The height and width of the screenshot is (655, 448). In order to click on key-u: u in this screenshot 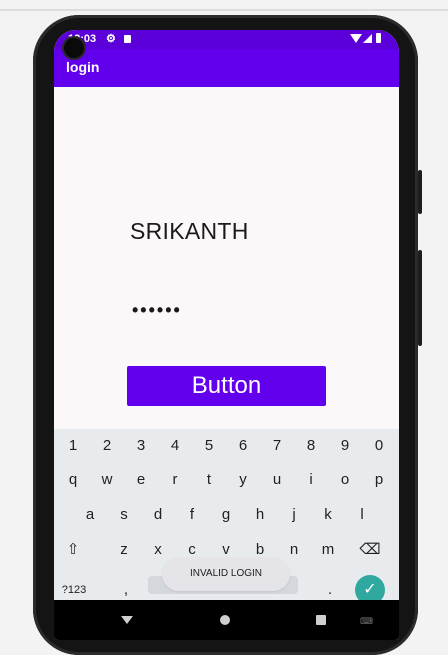, I will do `click(277, 480)`.